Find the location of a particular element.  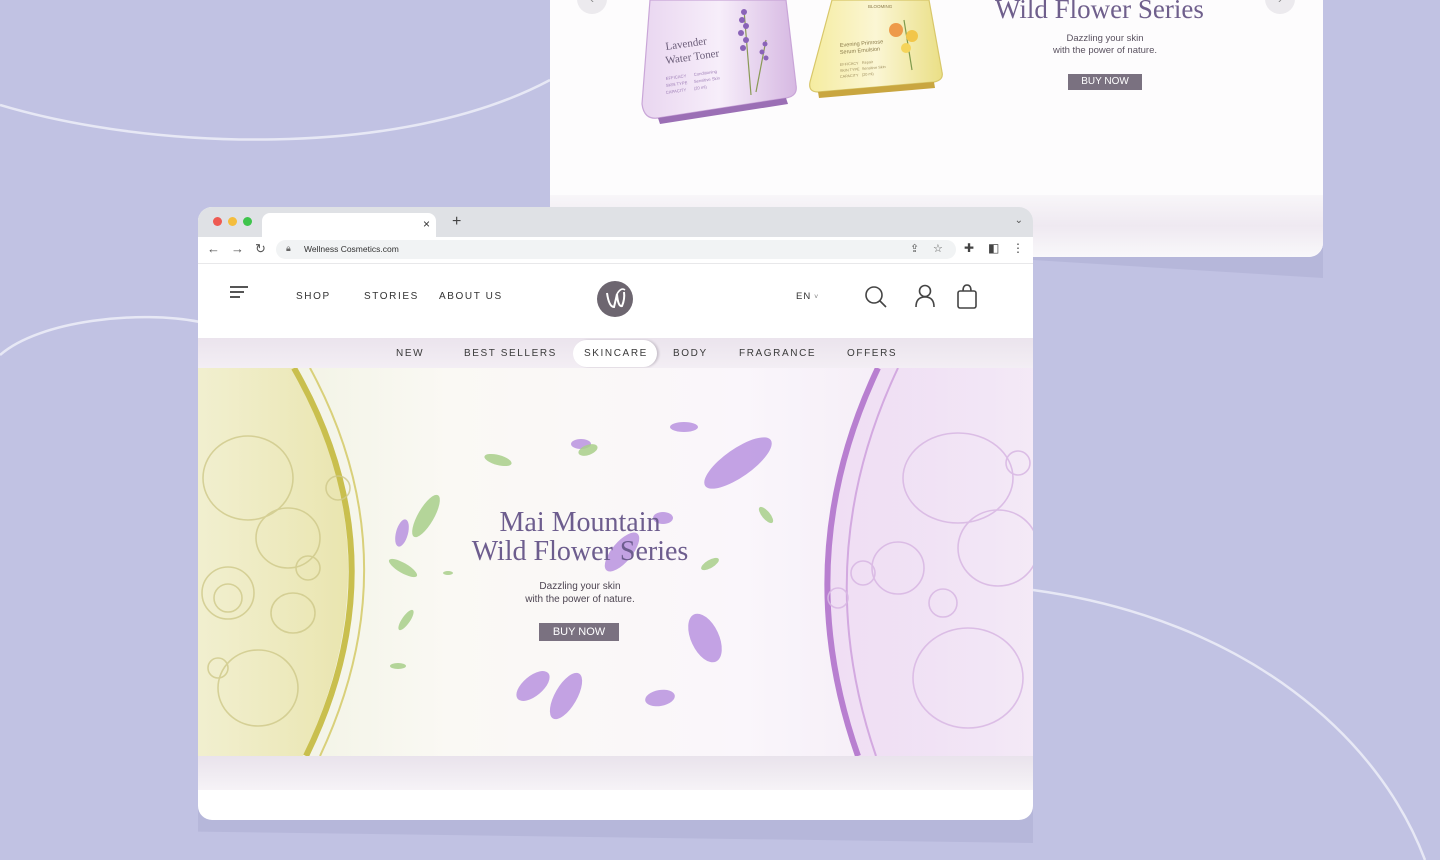

search-icon is located at coordinates (876, 297).